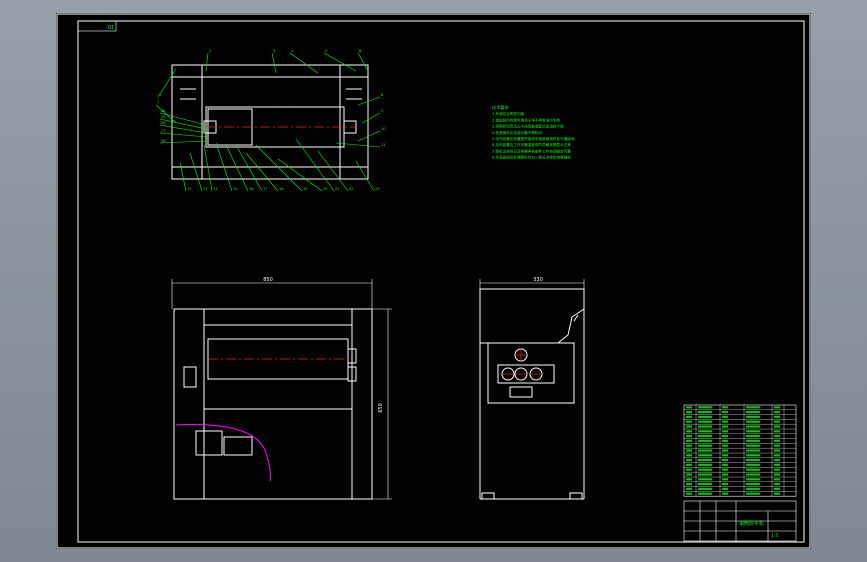 The image size is (867, 562). Describe the element at coordinates (526, 119) in the screenshot. I see `tech-note-line: 2.装配前所有零件清洗干净不得有油污毛刺` at that location.